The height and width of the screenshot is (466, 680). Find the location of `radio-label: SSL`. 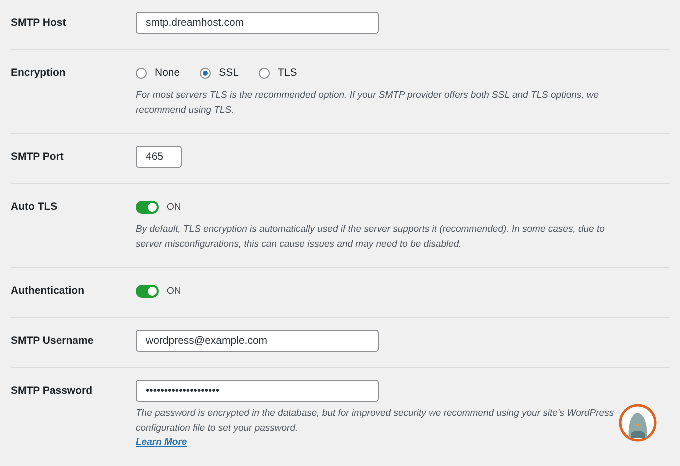

radio-label: SSL is located at coordinates (229, 73).